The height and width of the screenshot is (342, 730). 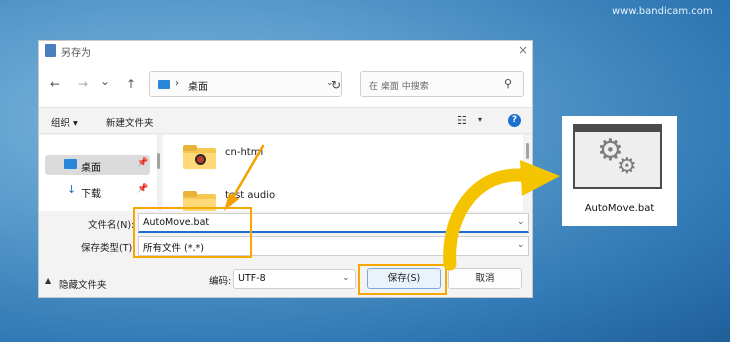 I want to click on batch-file-gears-icon: ⚙ ⚙, so click(x=617, y=156).